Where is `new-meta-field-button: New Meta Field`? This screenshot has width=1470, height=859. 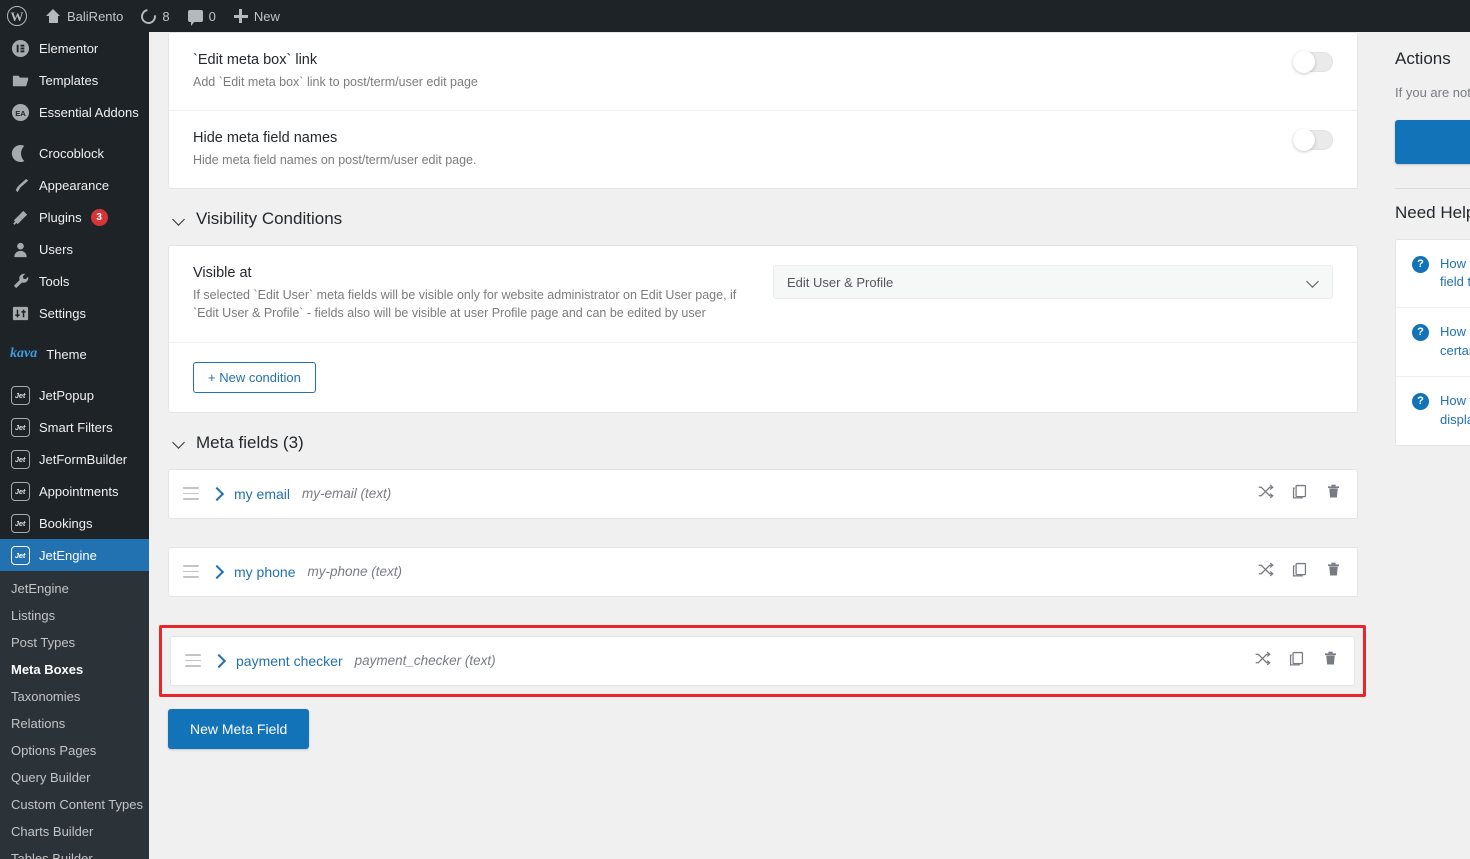 new-meta-field-button: New Meta Field is located at coordinates (239, 728).